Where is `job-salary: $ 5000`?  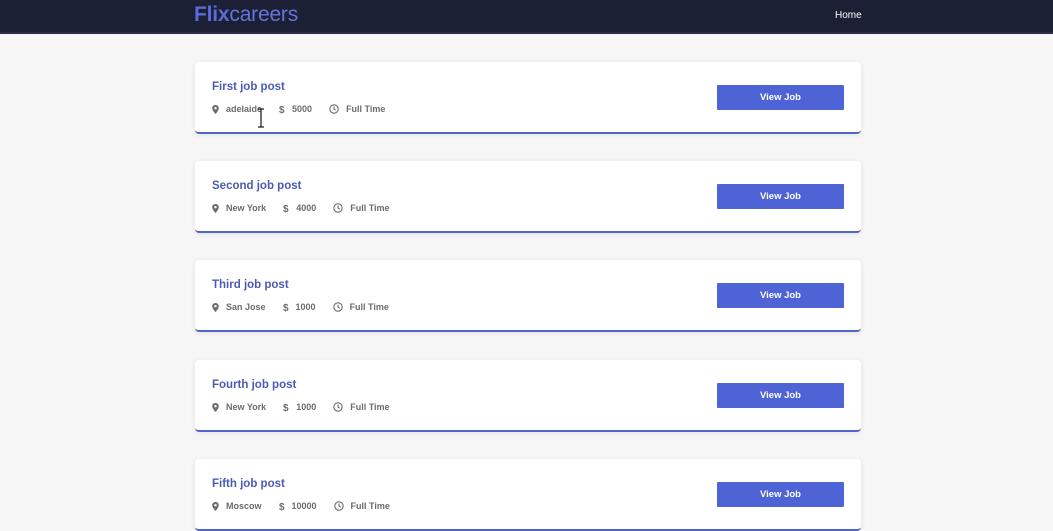 job-salary: $ 5000 is located at coordinates (295, 109).